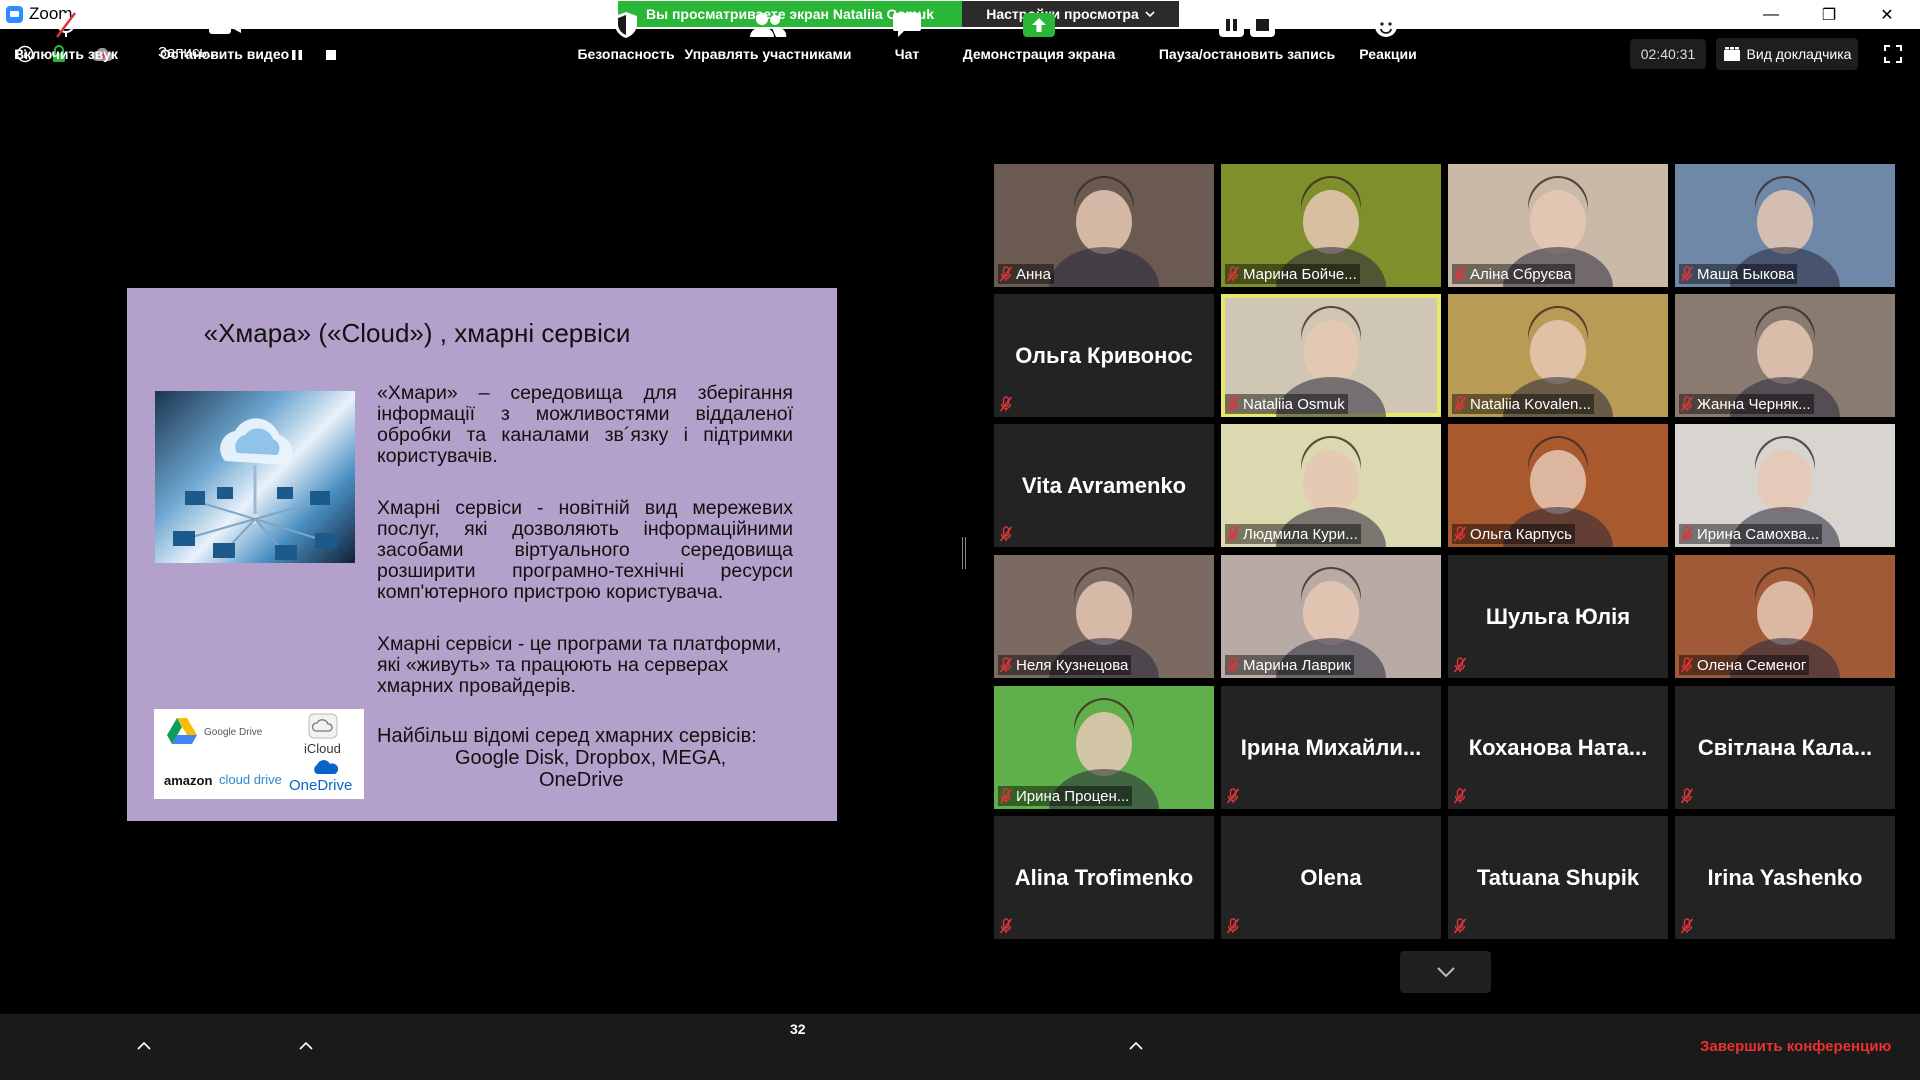 This screenshot has width=1920, height=1080. What do you see at coordinates (250, 779) in the screenshot?
I see `amazon-cloud-logo-text: cloud drive` at bounding box center [250, 779].